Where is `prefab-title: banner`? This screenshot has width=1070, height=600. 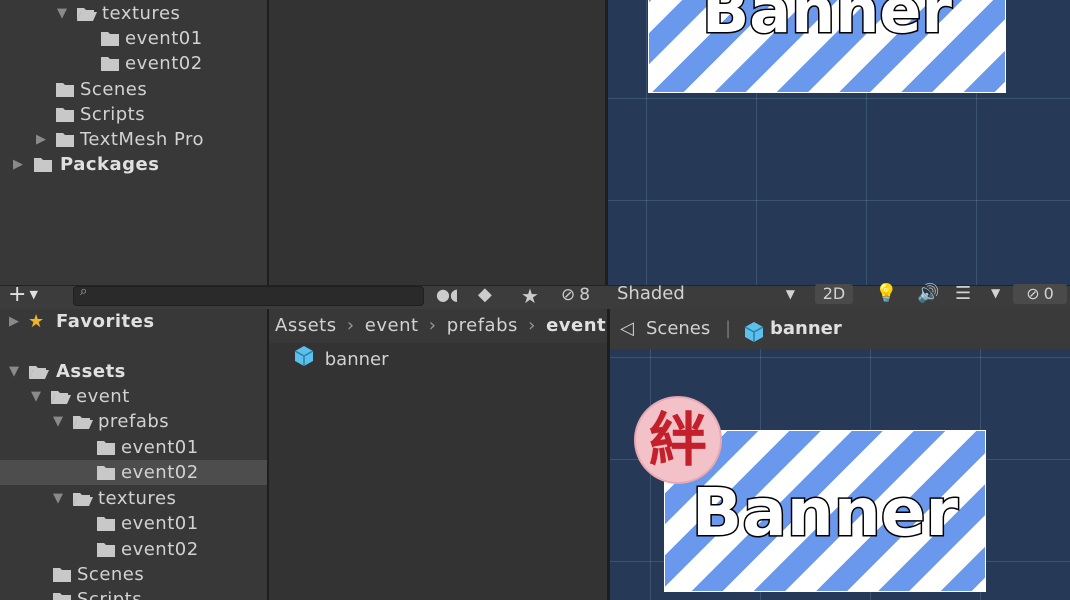
prefab-title: banner is located at coordinates (806, 329).